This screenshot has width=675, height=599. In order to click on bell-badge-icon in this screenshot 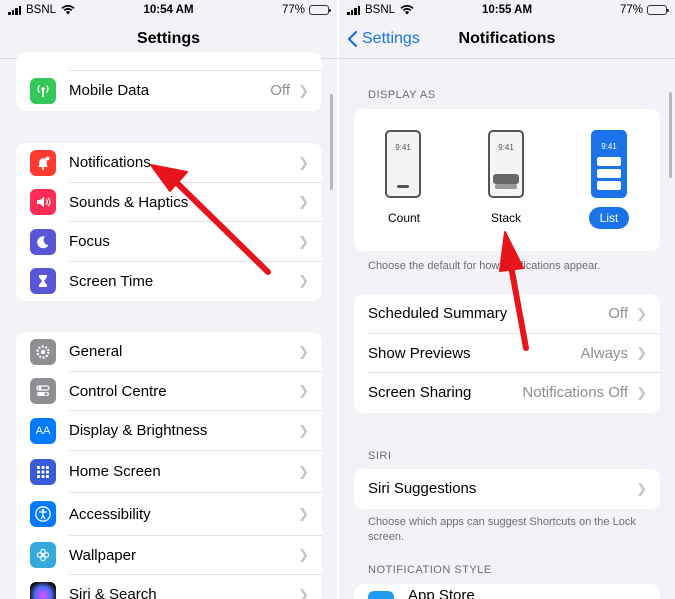, I will do `click(43, 162)`.